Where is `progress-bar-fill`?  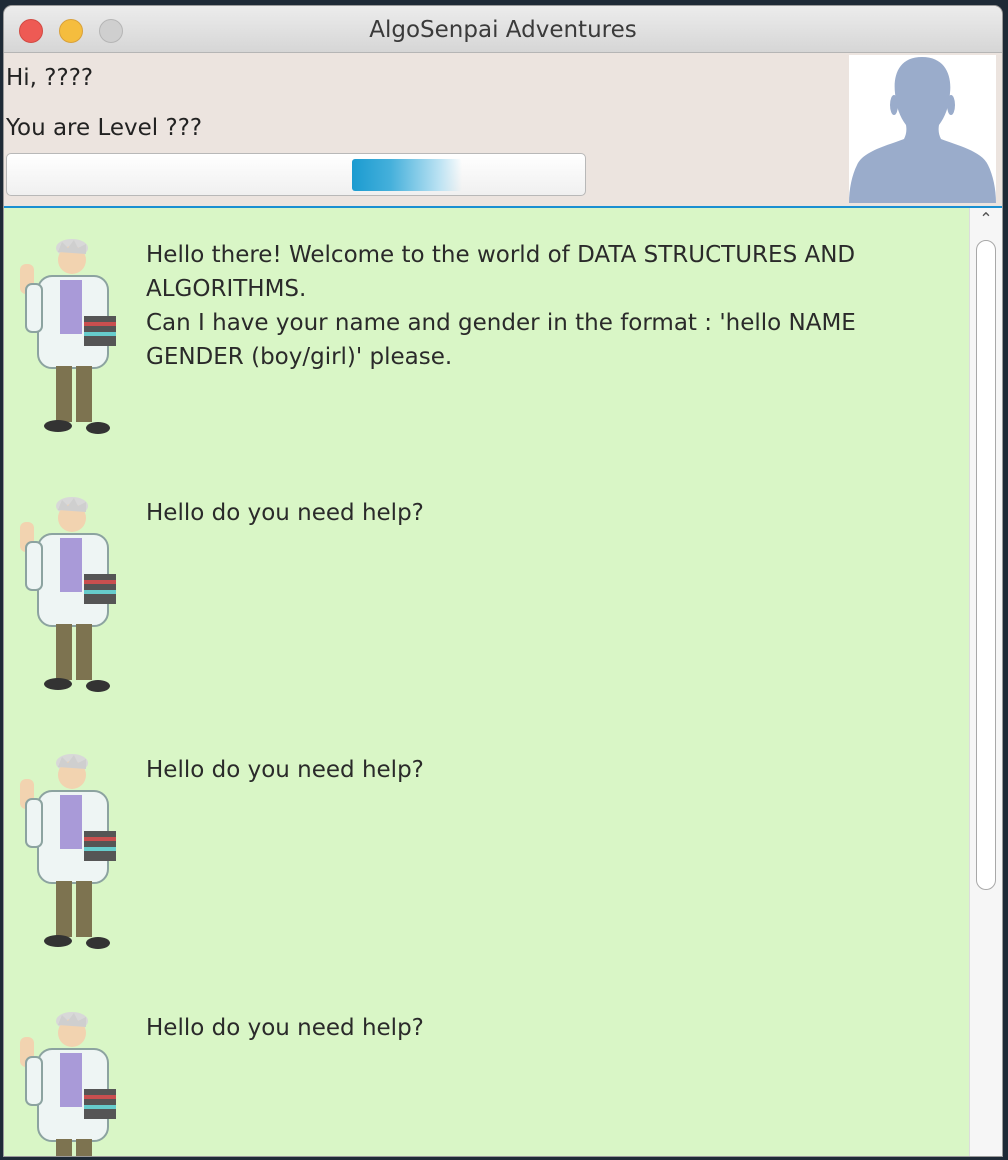
progress-bar-fill is located at coordinates (407, 175).